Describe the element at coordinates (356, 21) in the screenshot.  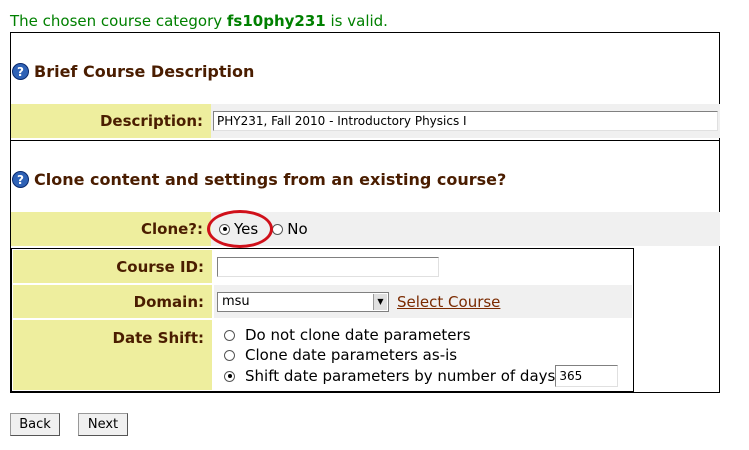
I see `status-suffix: is valid.` at that location.